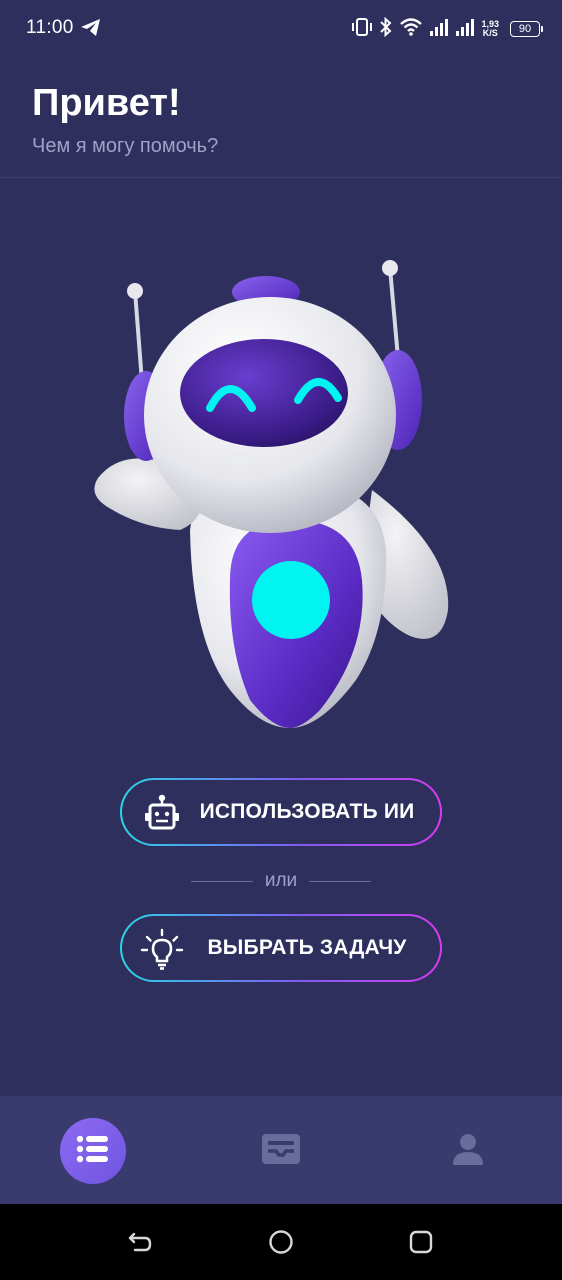 The image size is (562, 1280). Describe the element at coordinates (411, 29) in the screenshot. I see `wifi-icon` at that location.